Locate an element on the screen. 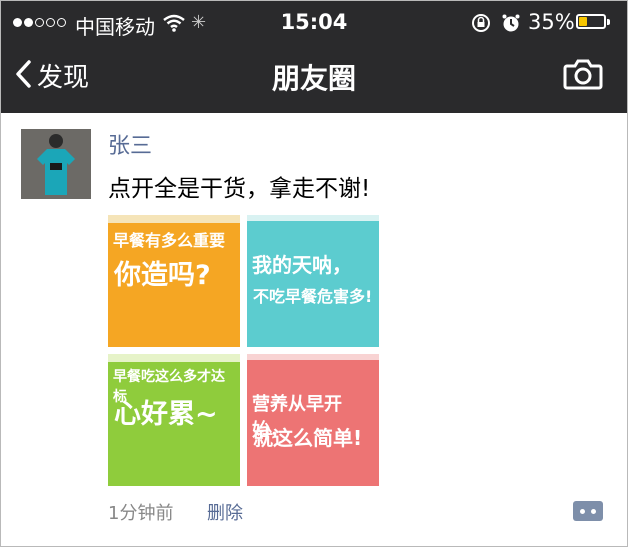 The height and width of the screenshot is (547, 628). image-1-text-main: 你造吗? is located at coordinates (162, 275).